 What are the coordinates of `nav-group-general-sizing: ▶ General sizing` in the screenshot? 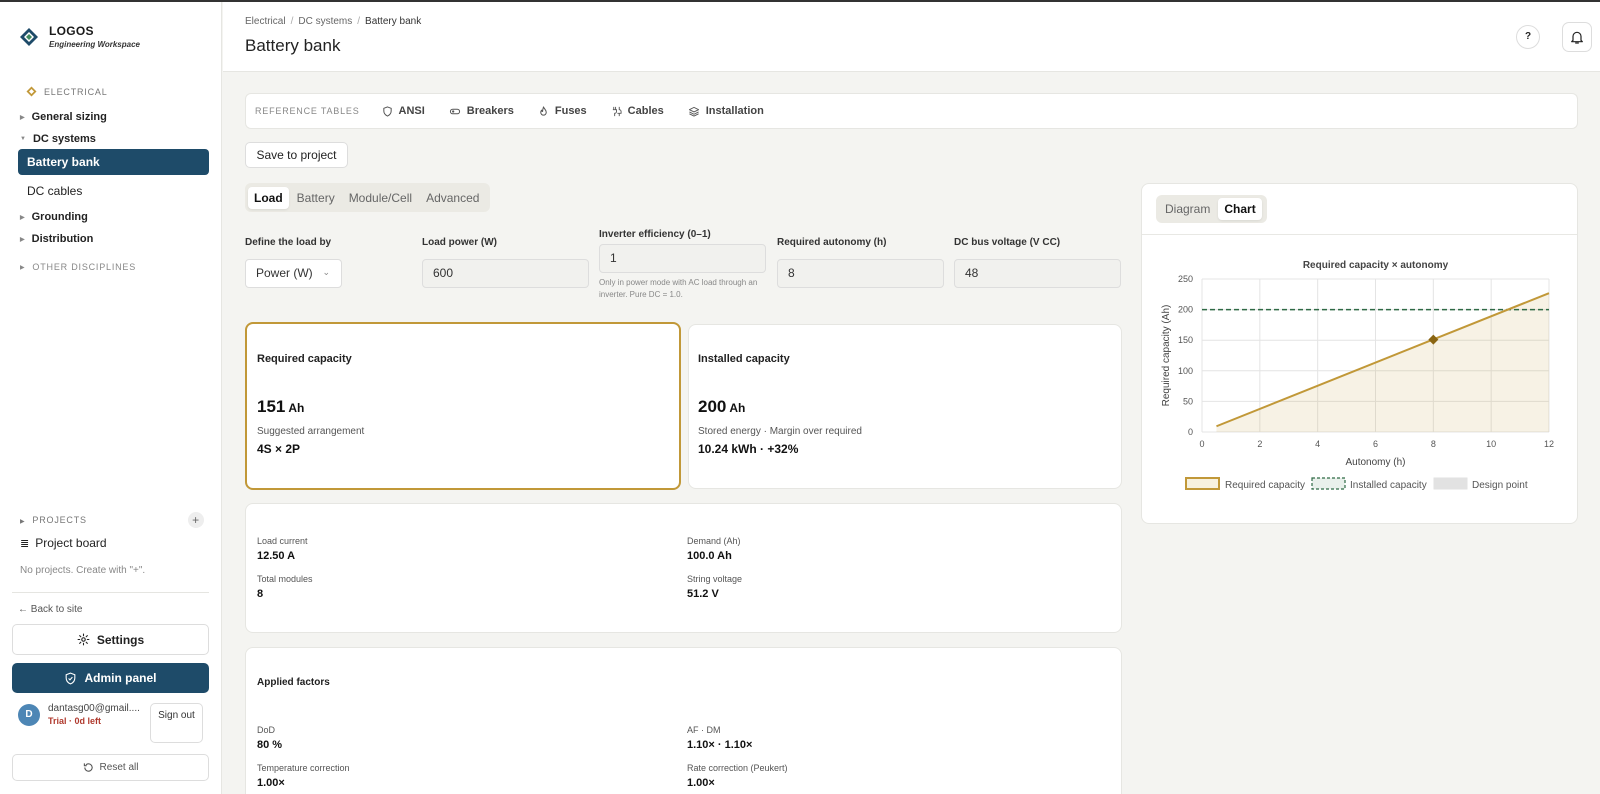 It's located at (63, 117).